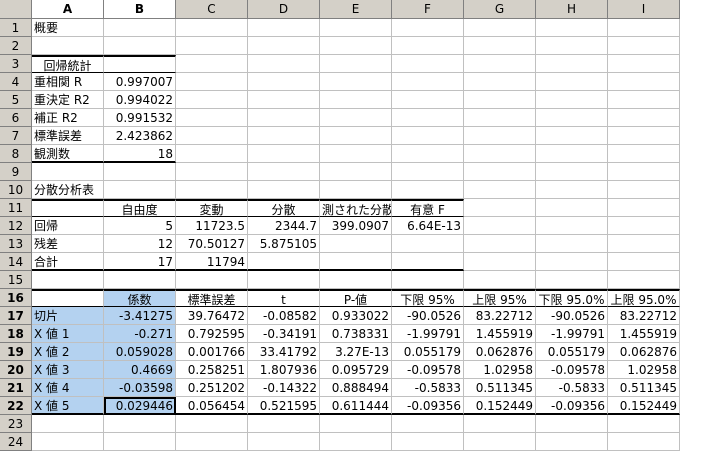 The height and width of the screenshot is (455, 701). I want to click on cell-e22: 0.611444, so click(356, 406).